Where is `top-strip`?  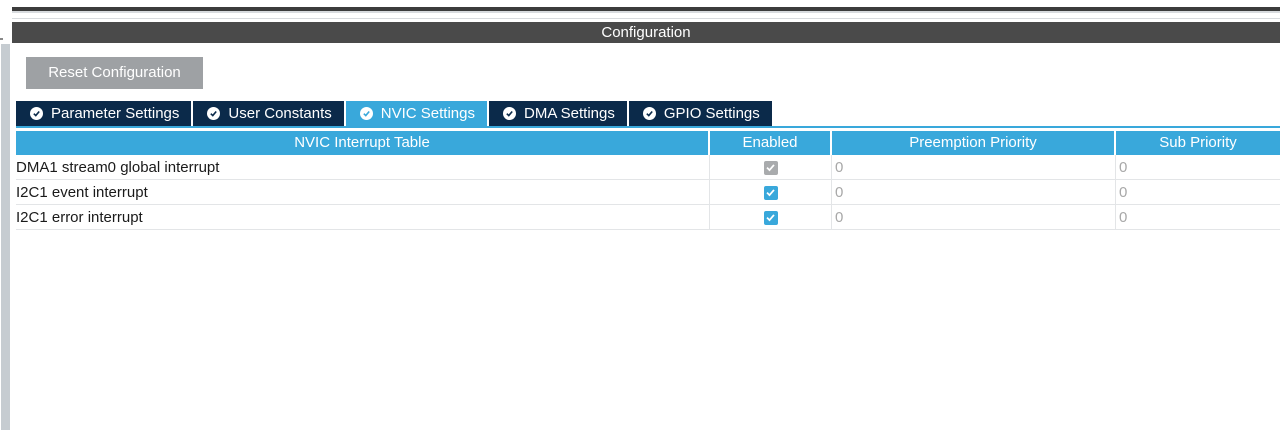
top-strip is located at coordinates (640, 3).